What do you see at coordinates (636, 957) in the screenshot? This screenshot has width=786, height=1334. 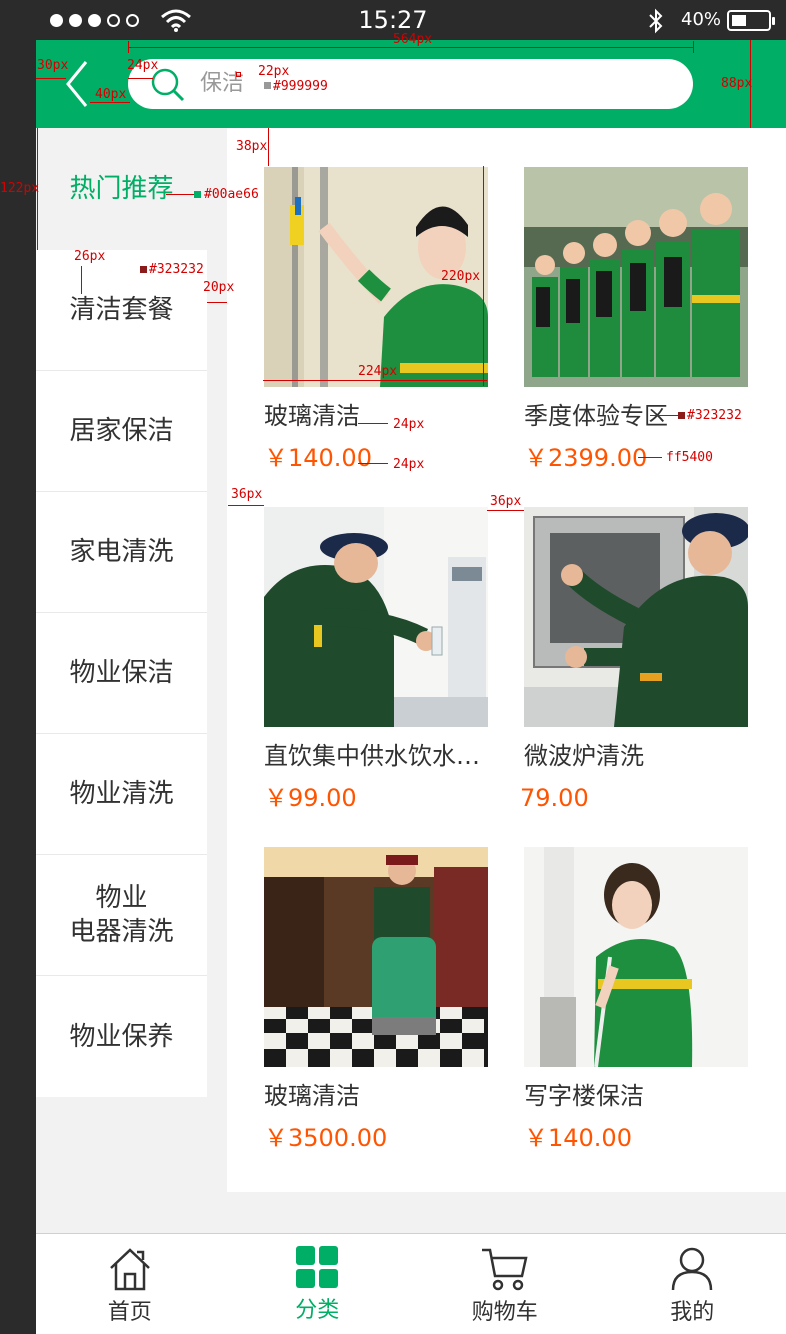 I see `product-image-office-cleaning` at bounding box center [636, 957].